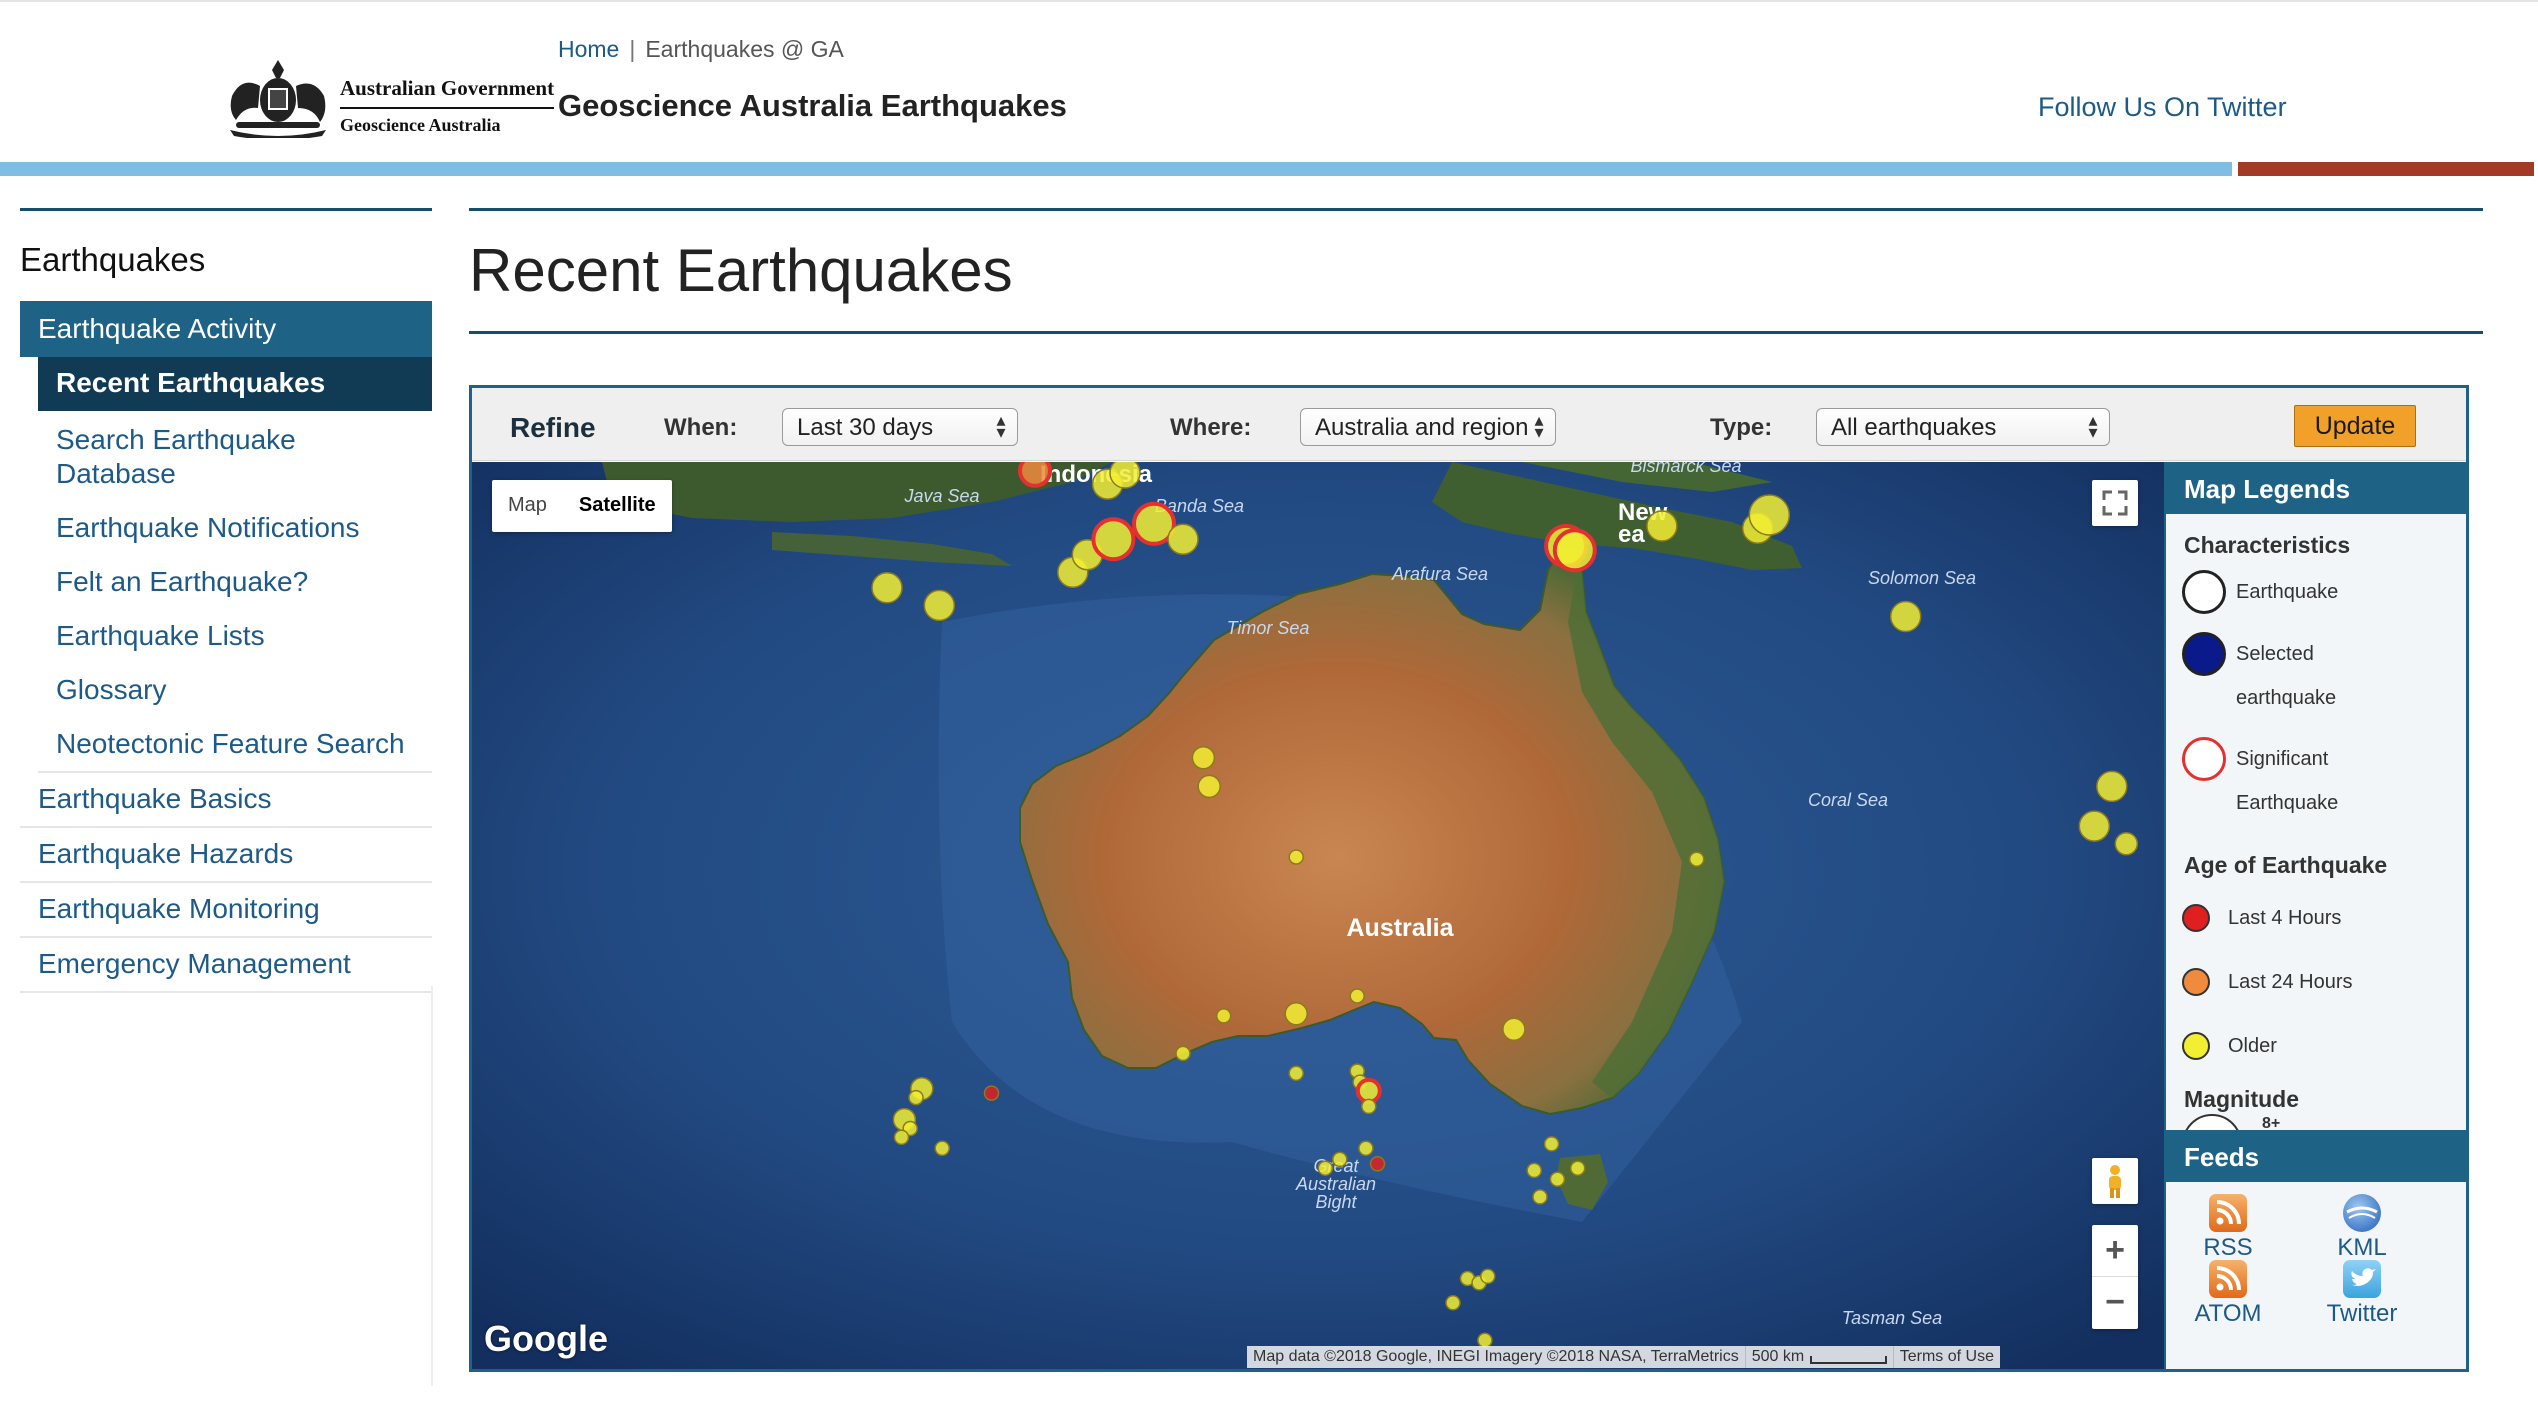 The image size is (2538, 1428). I want to click on sidebar-item-neotectonic-search: Neotectonic Feature Search, so click(235, 745).